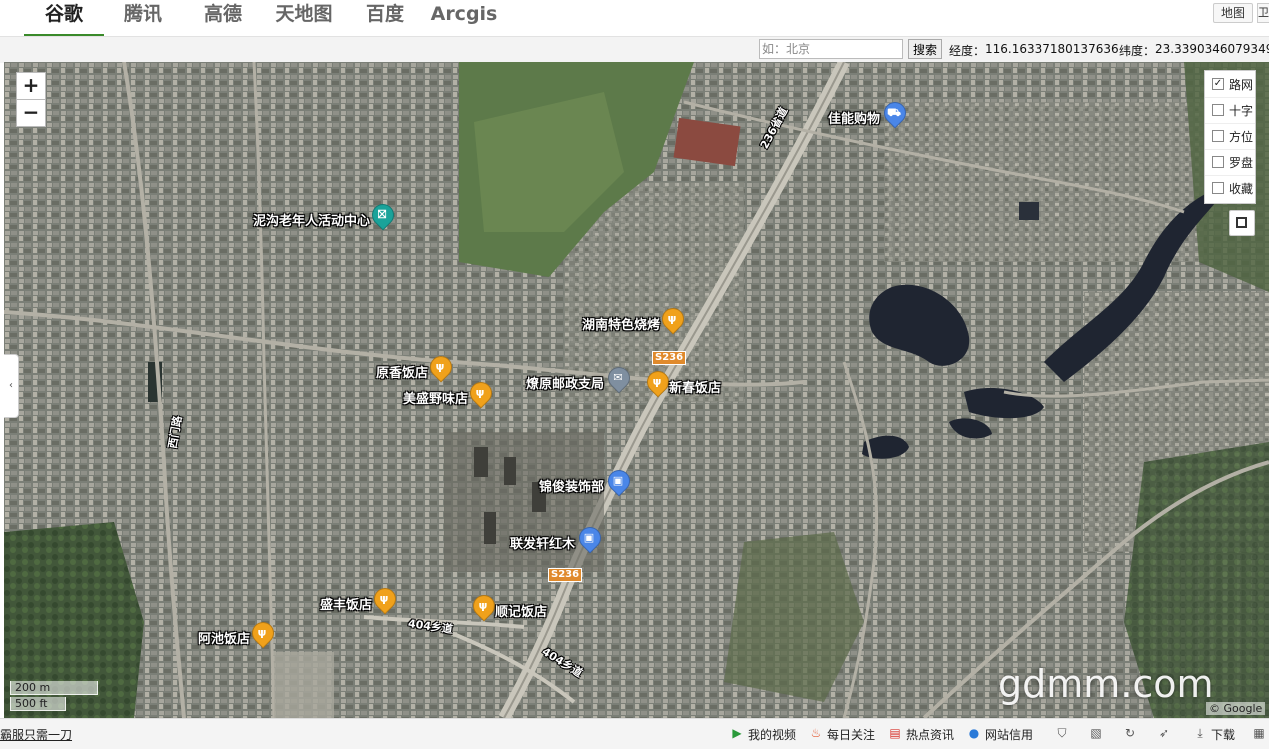 The image size is (1269, 749). What do you see at coordinates (1130, 733) in the screenshot?
I see `refresh-icon: ↻` at bounding box center [1130, 733].